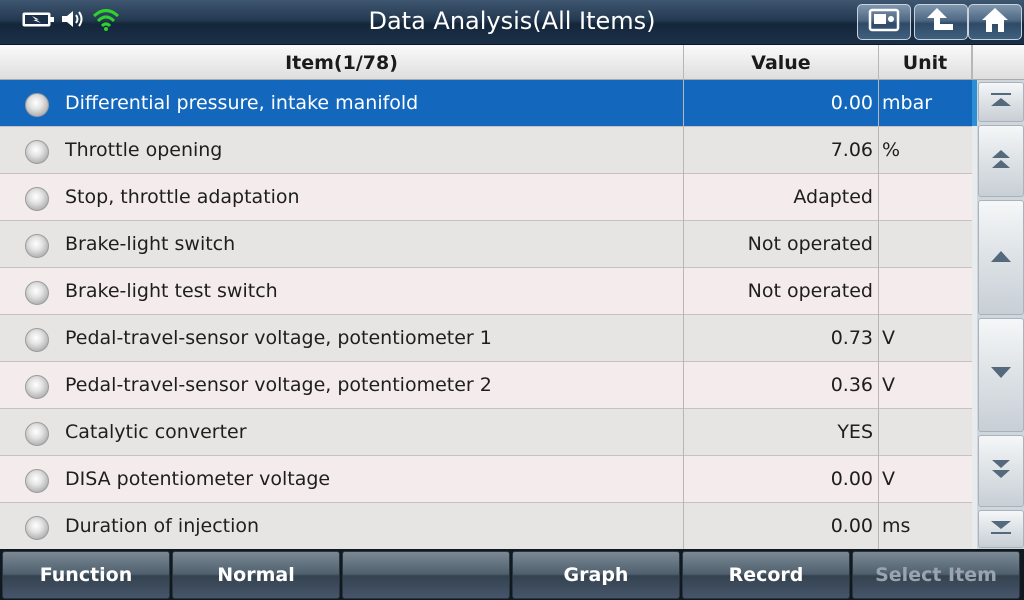 Image resolution: width=1024 pixels, height=600 pixels. Describe the element at coordinates (855, 432) in the screenshot. I see `item-value: YES` at that location.